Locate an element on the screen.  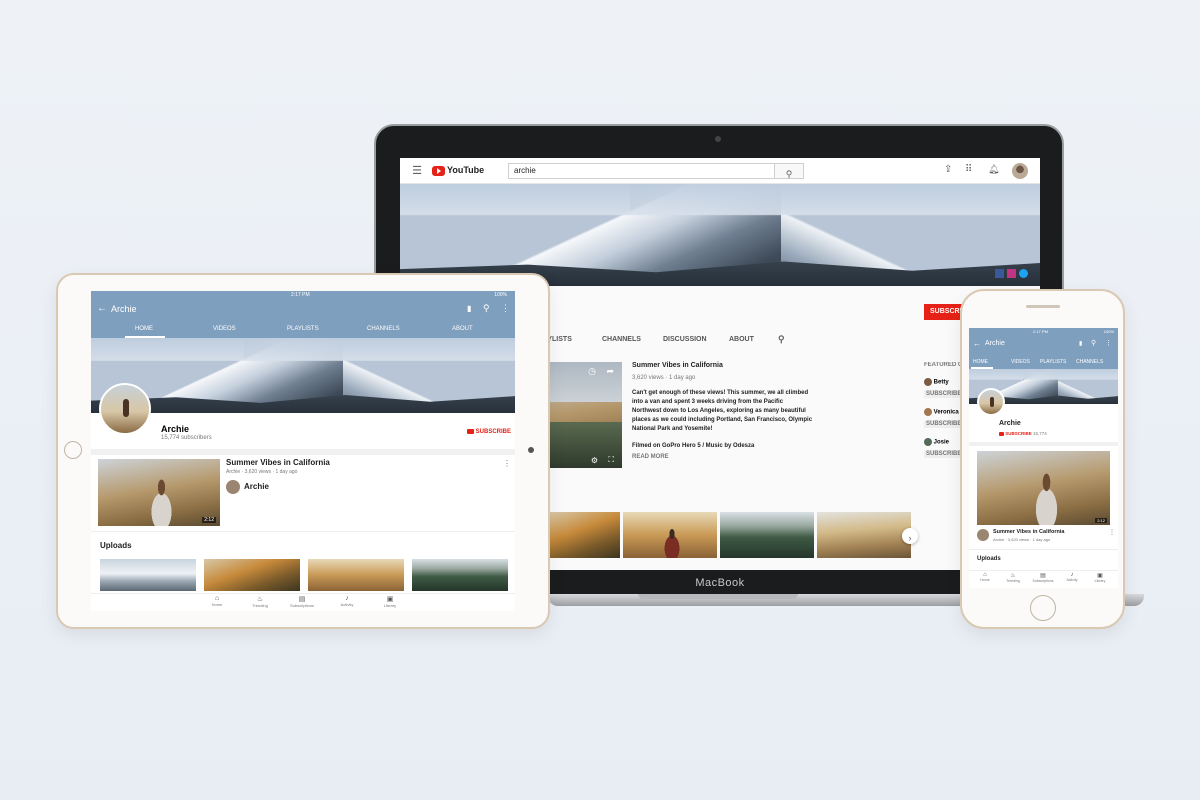
channel-search-icon: ⚲ is located at coordinates (781, 339).